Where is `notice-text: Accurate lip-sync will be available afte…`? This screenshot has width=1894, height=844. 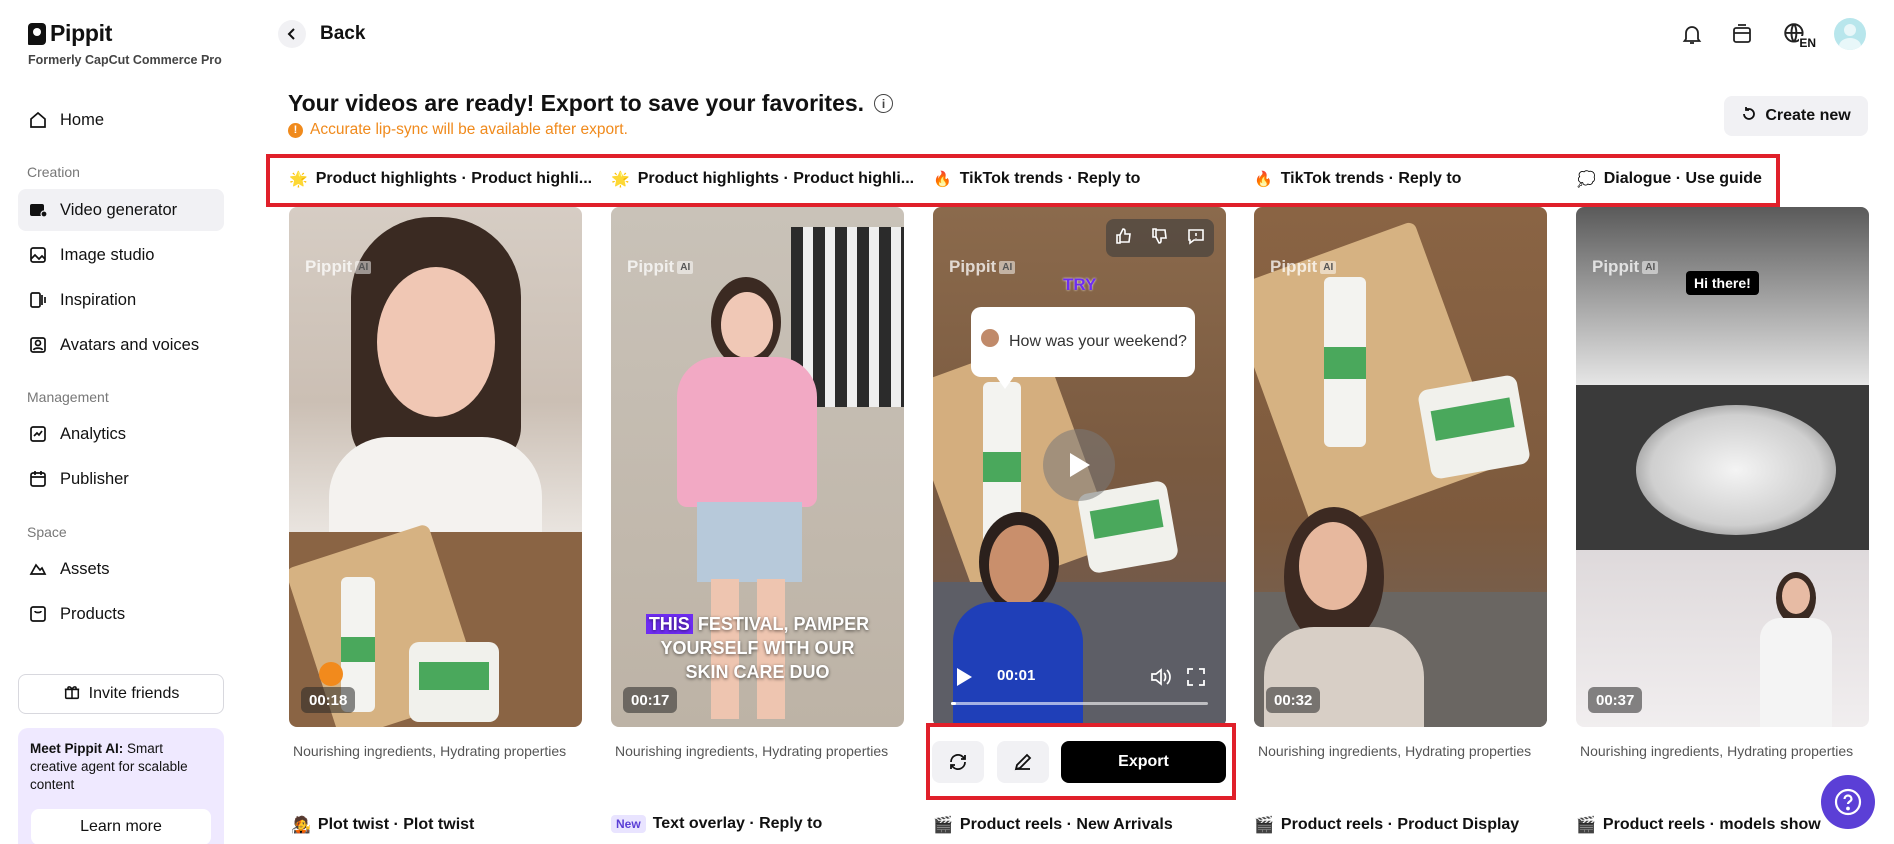
notice-text: Accurate lip-sync will be available afte… is located at coordinates (469, 129).